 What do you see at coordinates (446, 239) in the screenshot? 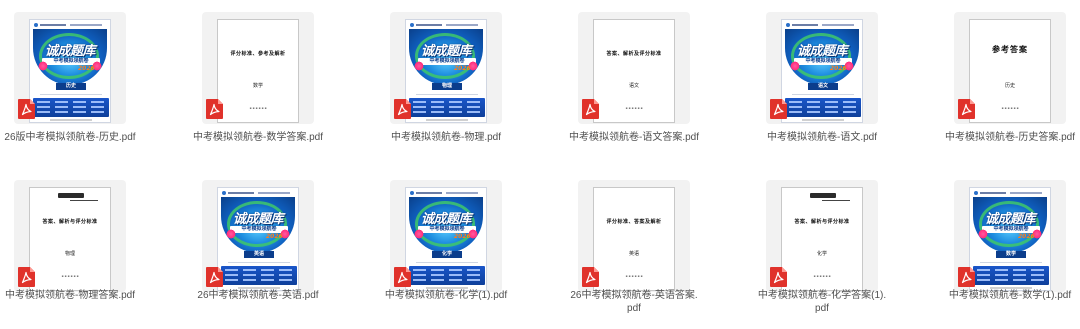
I see `document-preview: 诚成题库 中考模拟领航卷 2026 化学` at bounding box center [446, 239].